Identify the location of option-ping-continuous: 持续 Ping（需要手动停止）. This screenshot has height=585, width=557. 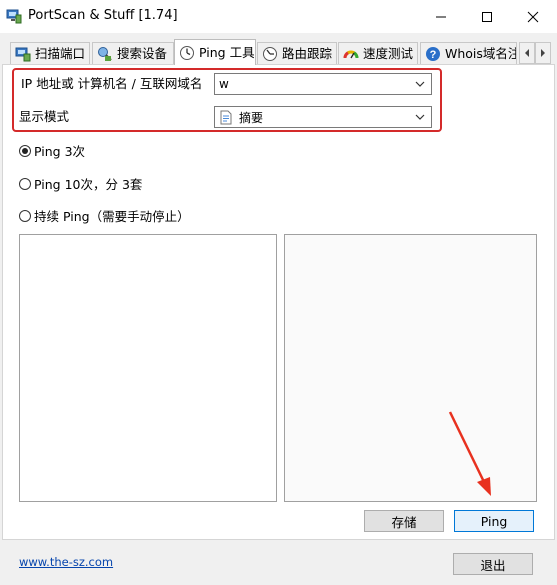
(104, 215).